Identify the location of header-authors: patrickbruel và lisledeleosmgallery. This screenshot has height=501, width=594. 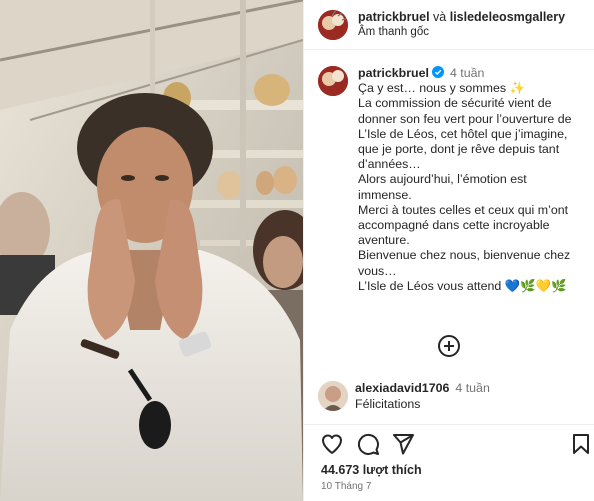
(461, 18).